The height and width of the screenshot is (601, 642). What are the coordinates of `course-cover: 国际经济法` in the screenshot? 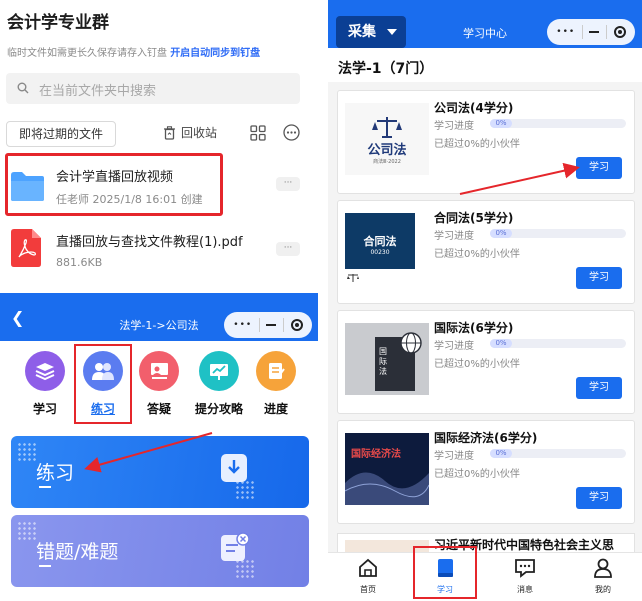 It's located at (387, 469).